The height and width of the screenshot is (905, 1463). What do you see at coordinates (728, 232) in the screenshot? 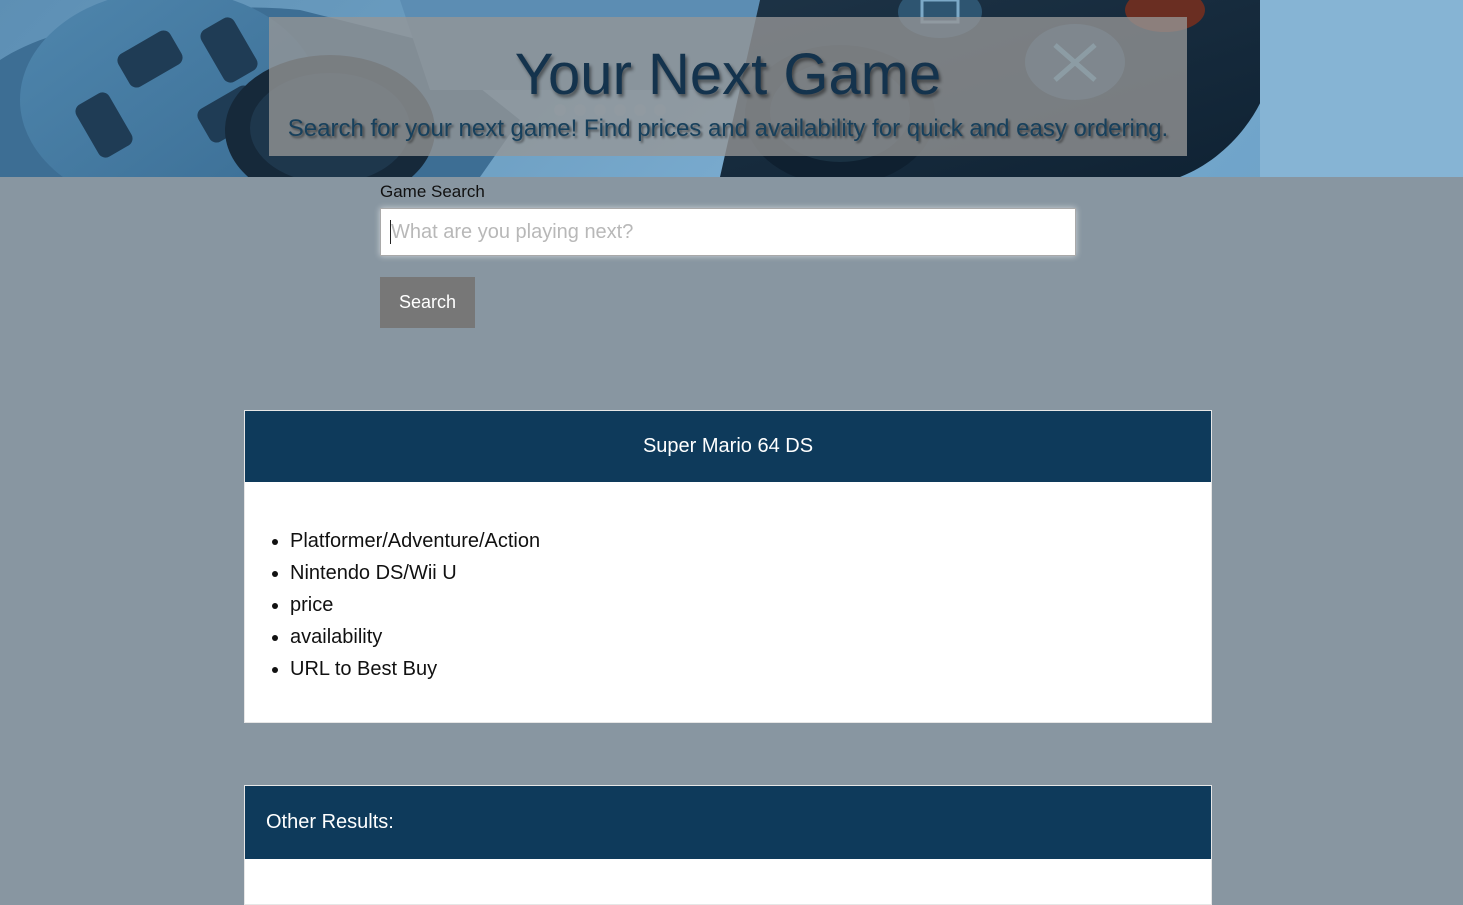
I see `game-search-input` at bounding box center [728, 232].